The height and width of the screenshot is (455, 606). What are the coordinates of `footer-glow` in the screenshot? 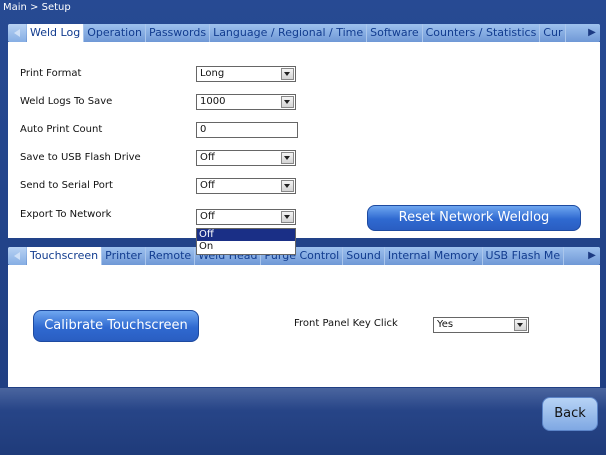 It's located at (303, 399).